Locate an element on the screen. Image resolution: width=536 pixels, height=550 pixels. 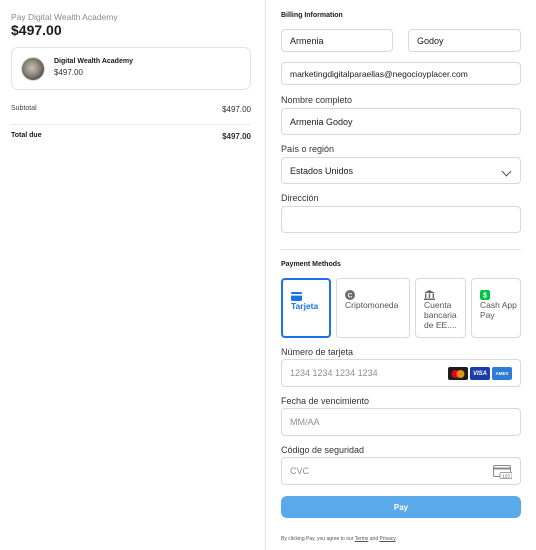
pay-button: Pay is located at coordinates (401, 507).